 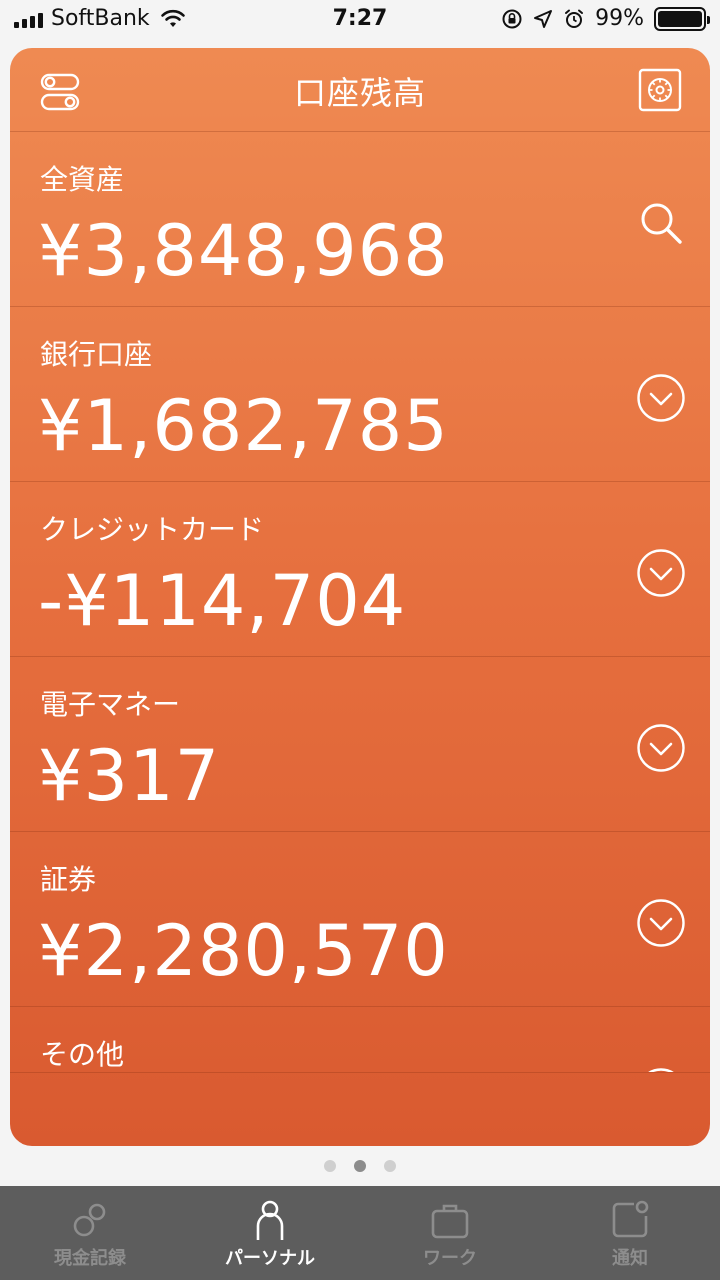 What do you see at coordinates (630, 1219) in the screenshot?
I see `notification-icon` at bounding box center [630, 1219].